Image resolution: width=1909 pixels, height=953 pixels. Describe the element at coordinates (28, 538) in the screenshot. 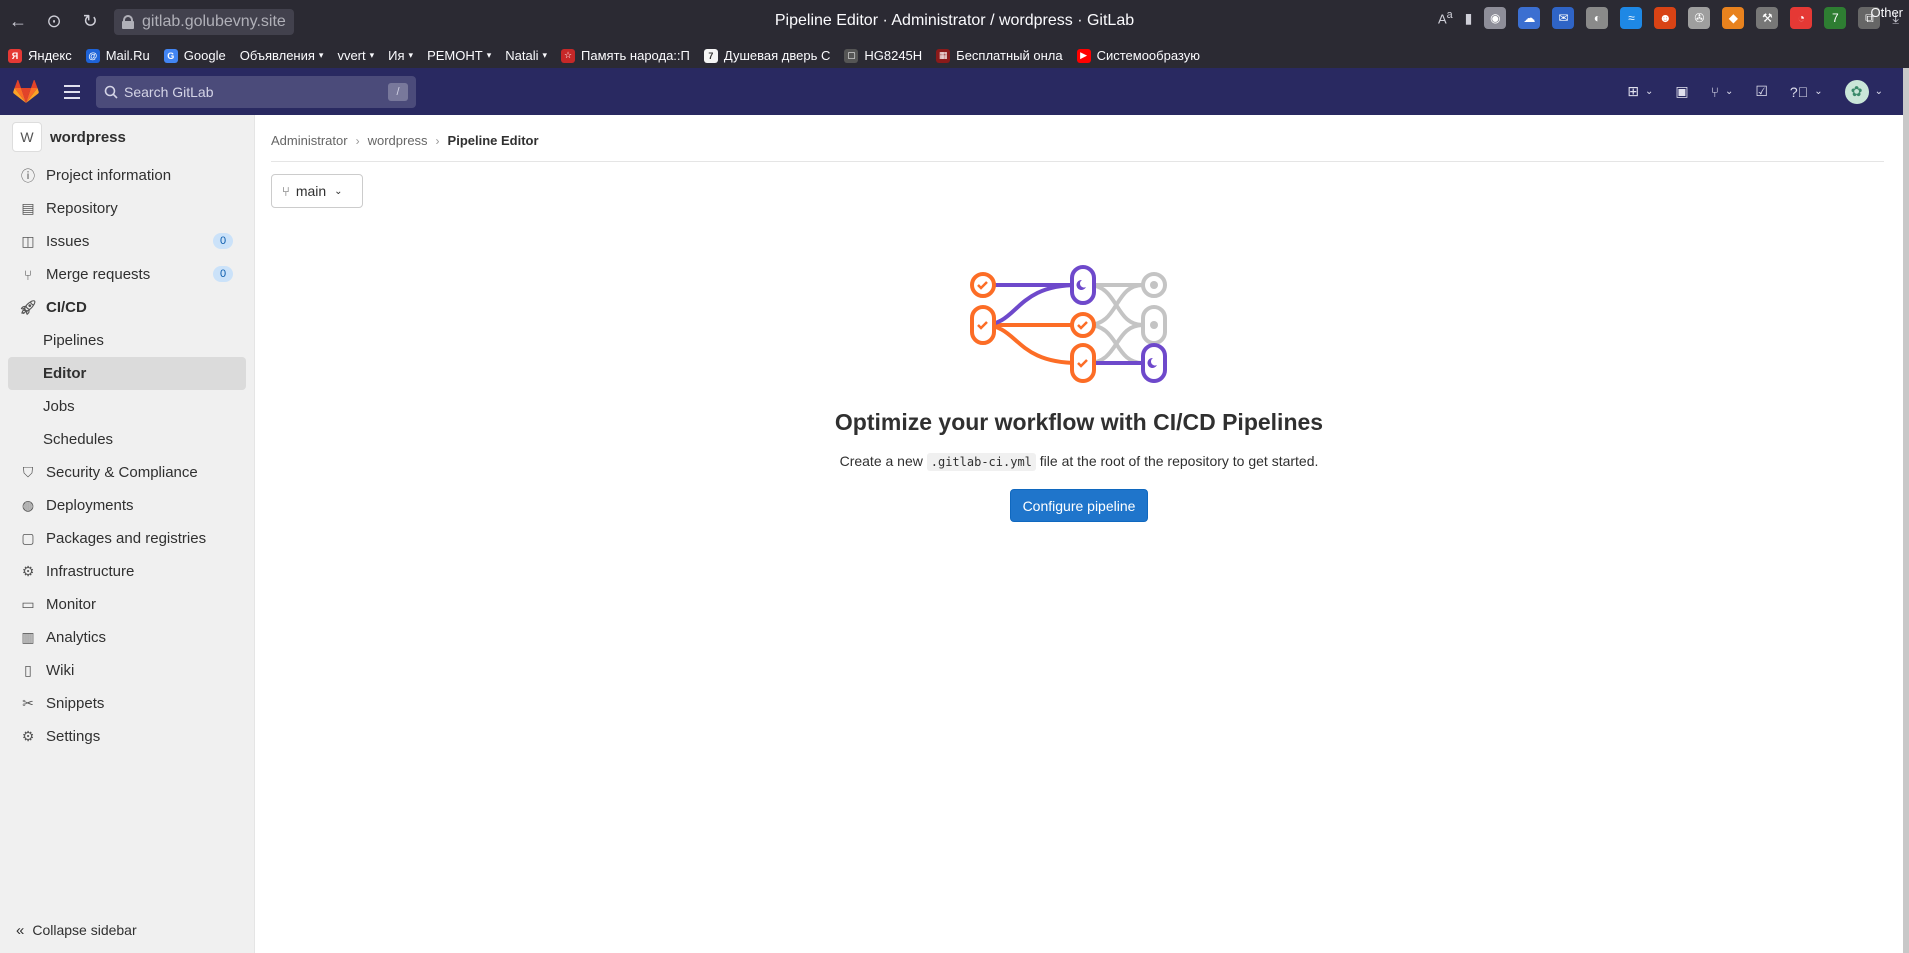

I see `package-icon: ▢` at that location.